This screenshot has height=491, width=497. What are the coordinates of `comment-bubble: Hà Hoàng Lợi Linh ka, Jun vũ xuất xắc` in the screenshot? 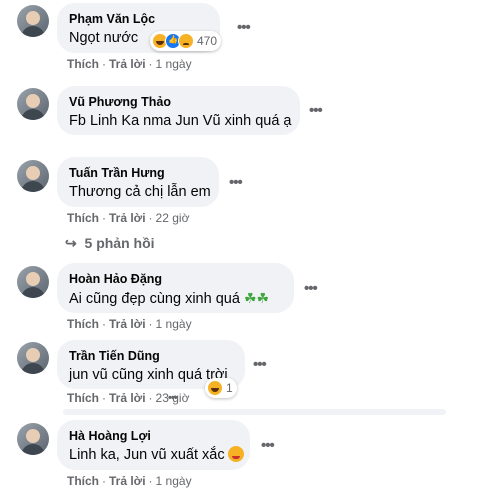 It's located at (153, 445).